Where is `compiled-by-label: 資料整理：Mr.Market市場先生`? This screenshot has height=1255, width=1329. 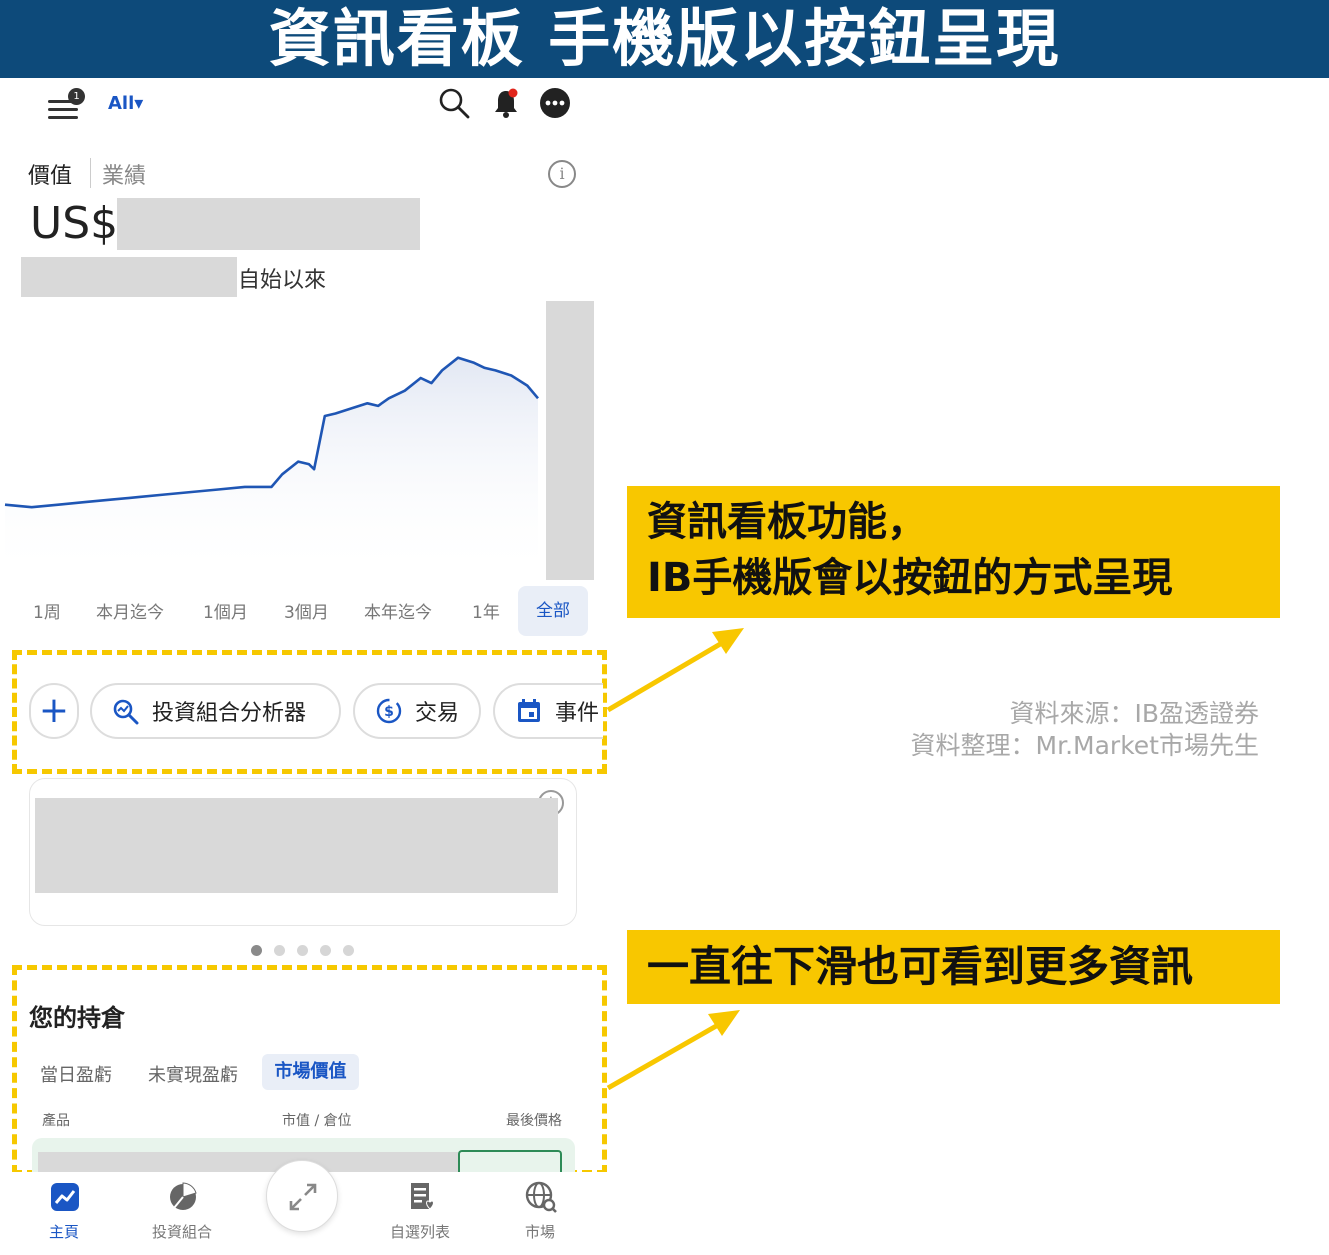
compiled-by-label: 資料整理：Mr.Market市場先生 is located at coordinates (1084, 745).